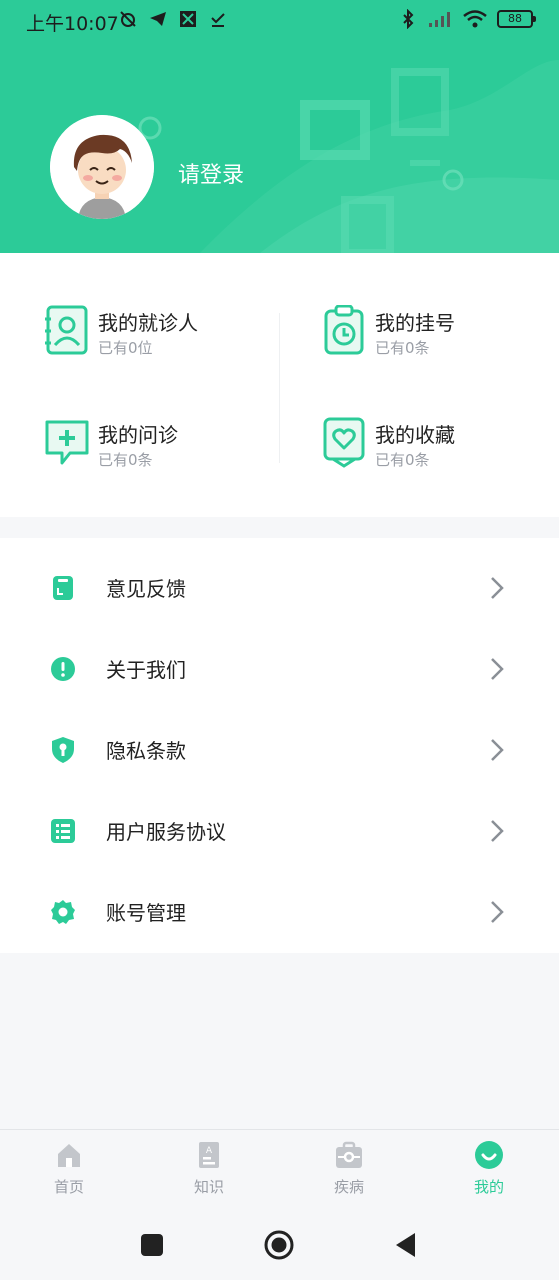 The image size is (559, 1280). What do you see at coordinates (63, 588) in the screenshot?
I see `feedback-icon` at bounding box center [63, 588].